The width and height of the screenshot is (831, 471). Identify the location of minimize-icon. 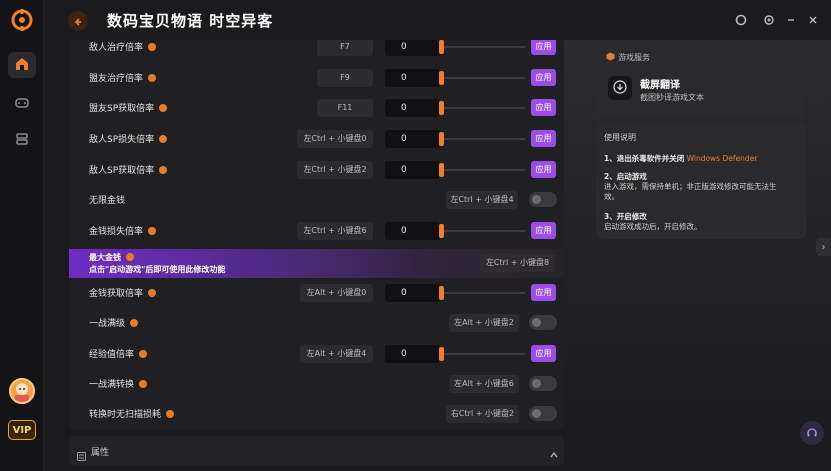
(791, 20).